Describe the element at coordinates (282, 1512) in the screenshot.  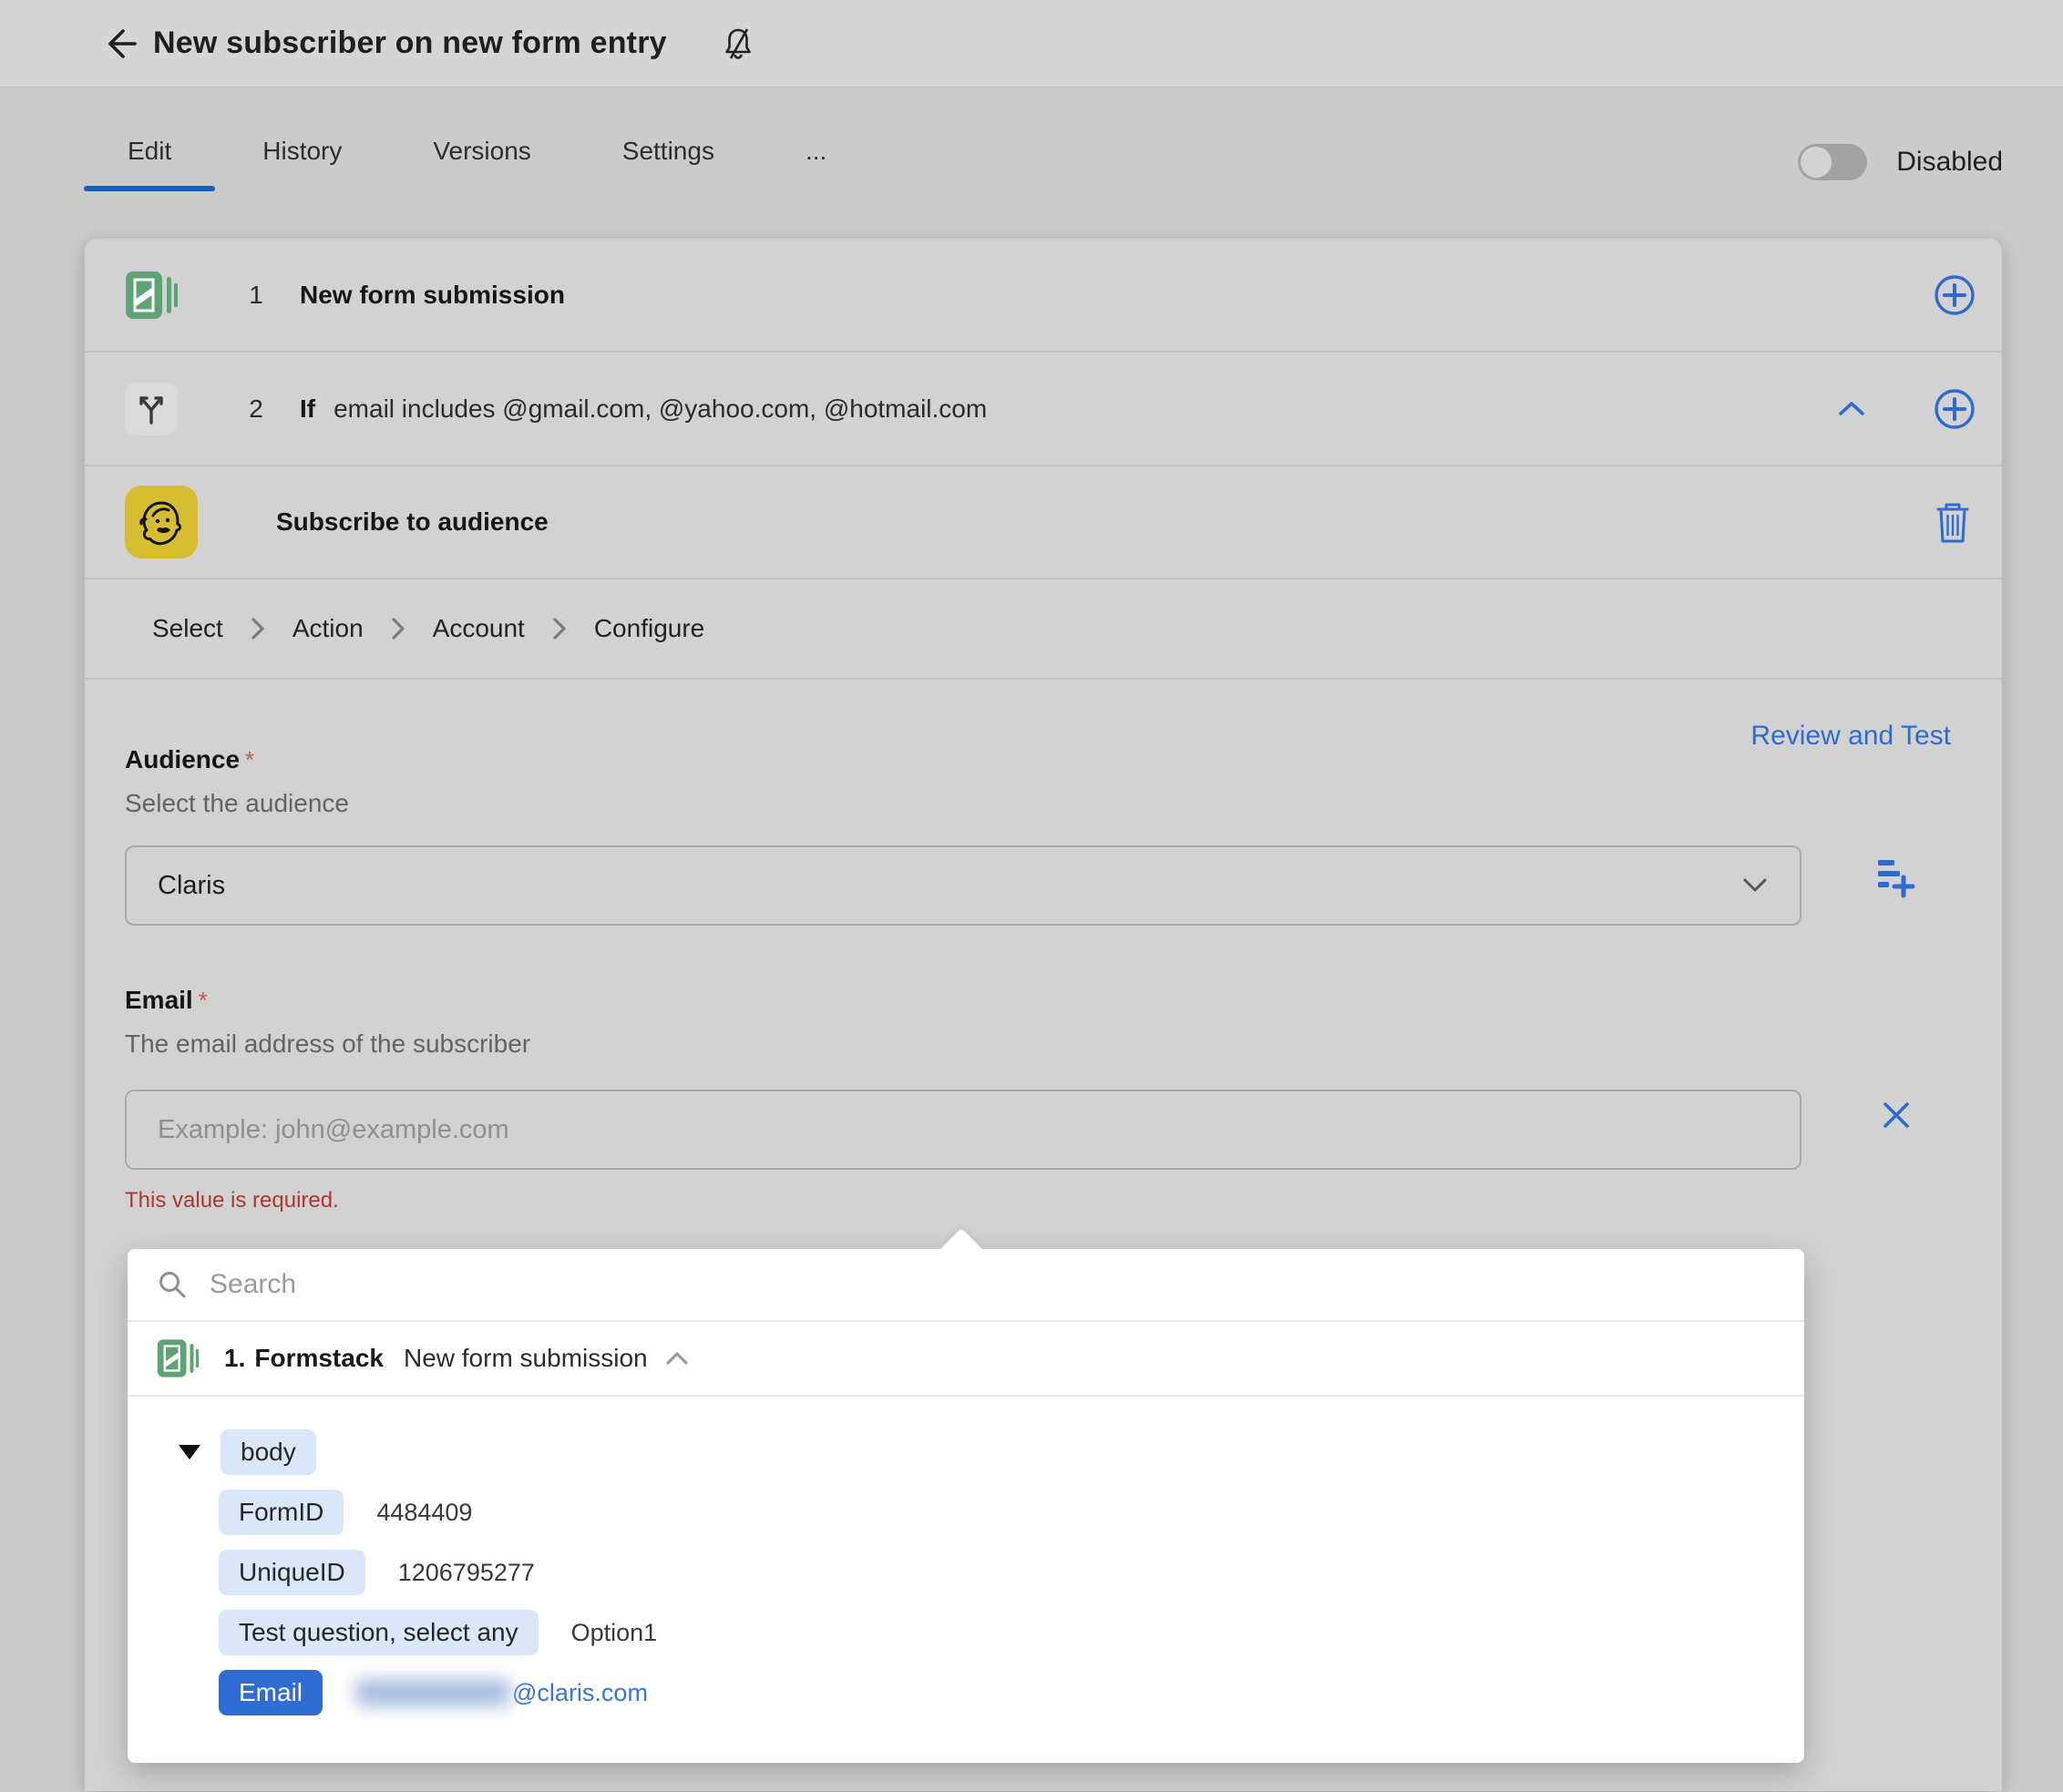
I see `field-chip-formid: FormID` at that location.